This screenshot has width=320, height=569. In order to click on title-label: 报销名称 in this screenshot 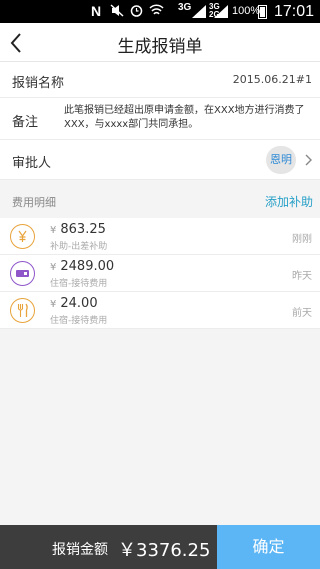, I will do `click(38, 83)`.